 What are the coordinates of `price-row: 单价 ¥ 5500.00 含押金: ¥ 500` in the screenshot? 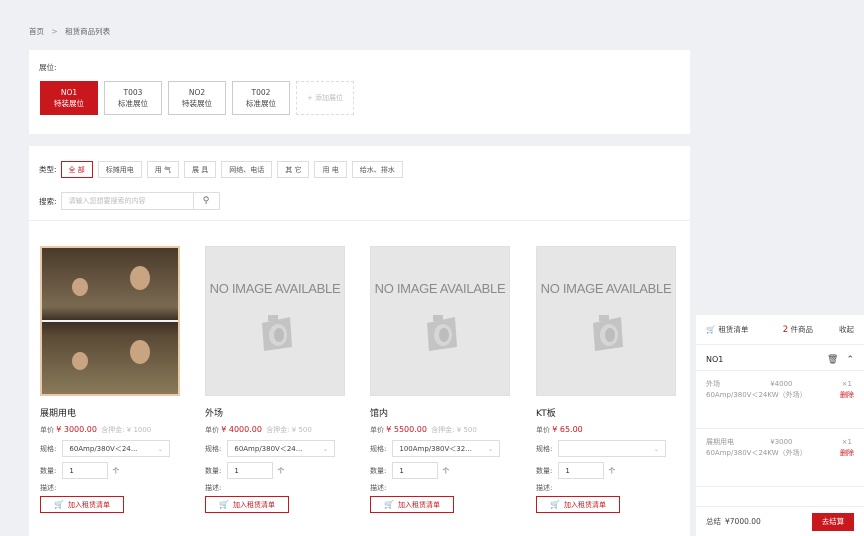 It's located at (440, 430).